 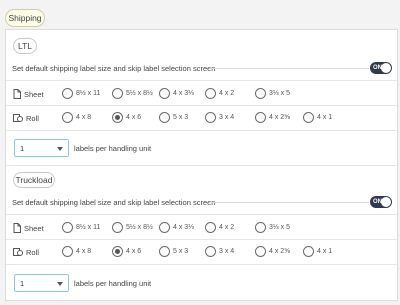 What do you see at coordinates (41, 148) in the screenshot?
I see `labels-per-unit-select-ltl: 1` at bounding box center [41, 148].